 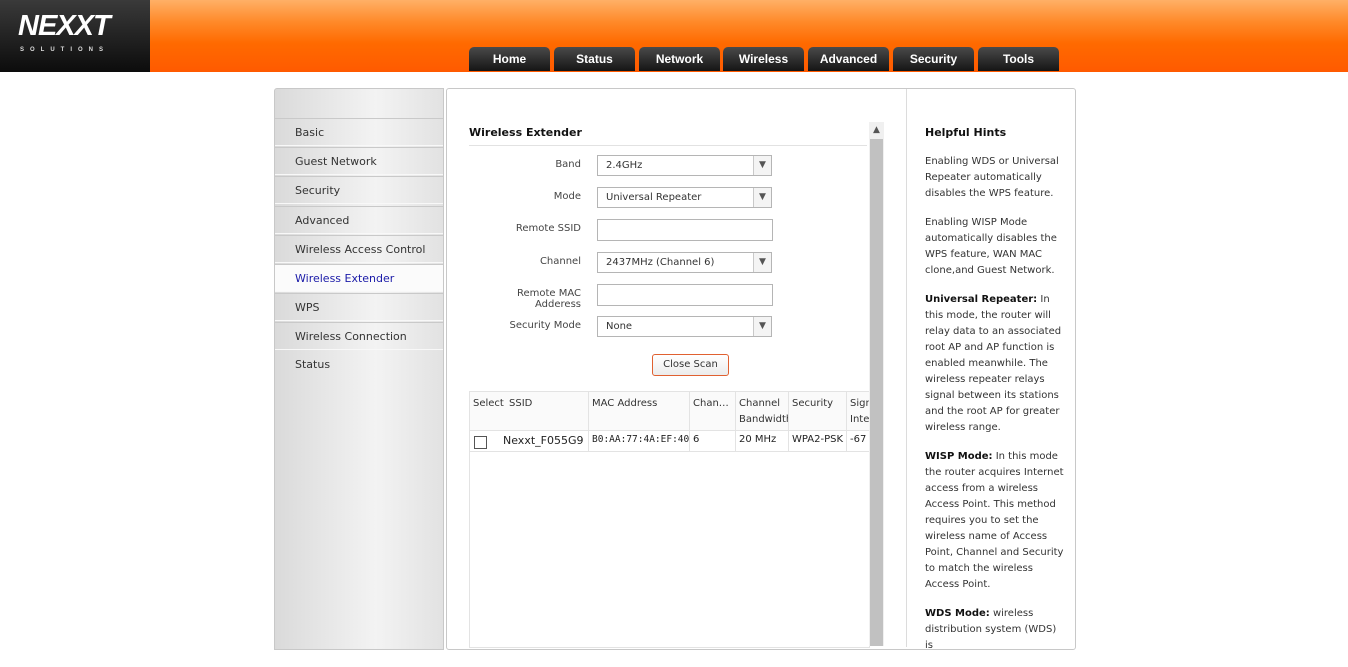 I want to click on table-cell-ssid: Nexxt_F055G9, so click(x=543, y=441).